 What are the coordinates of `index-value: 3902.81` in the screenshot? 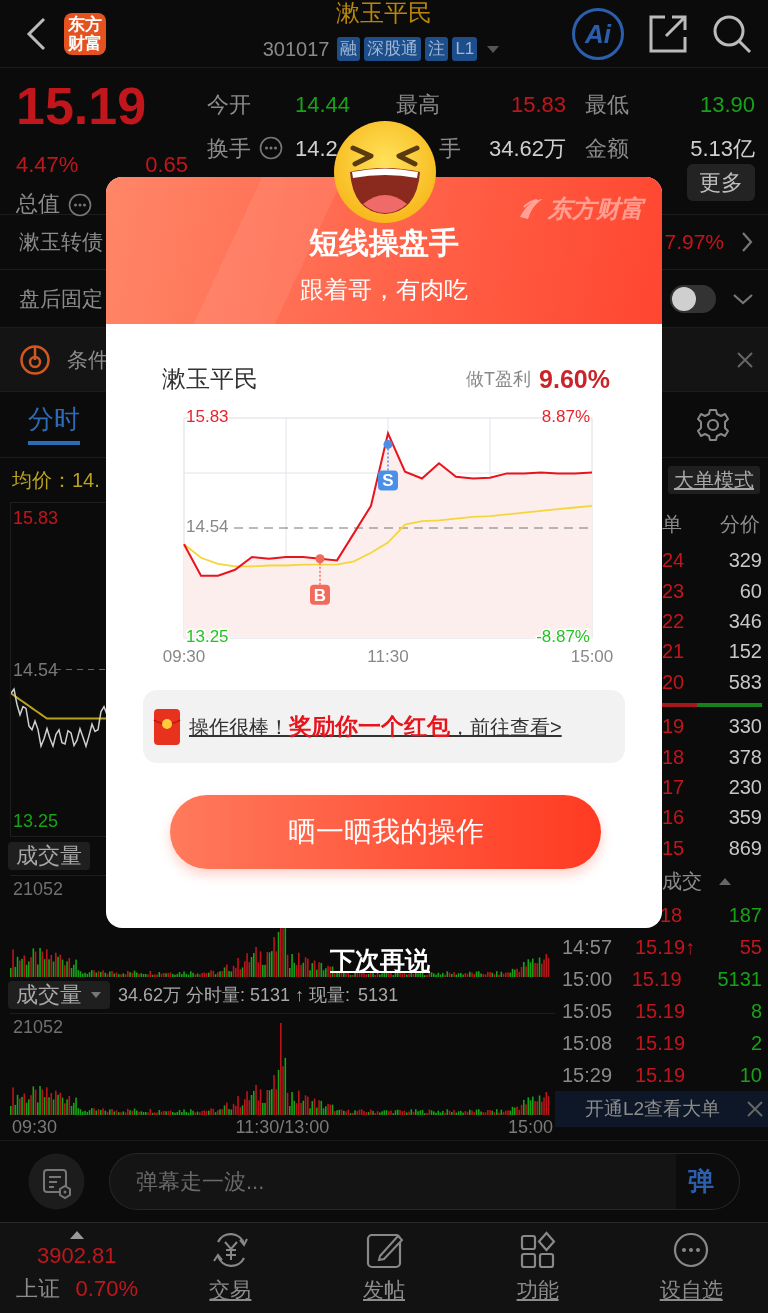 It's located at (77, 1256).